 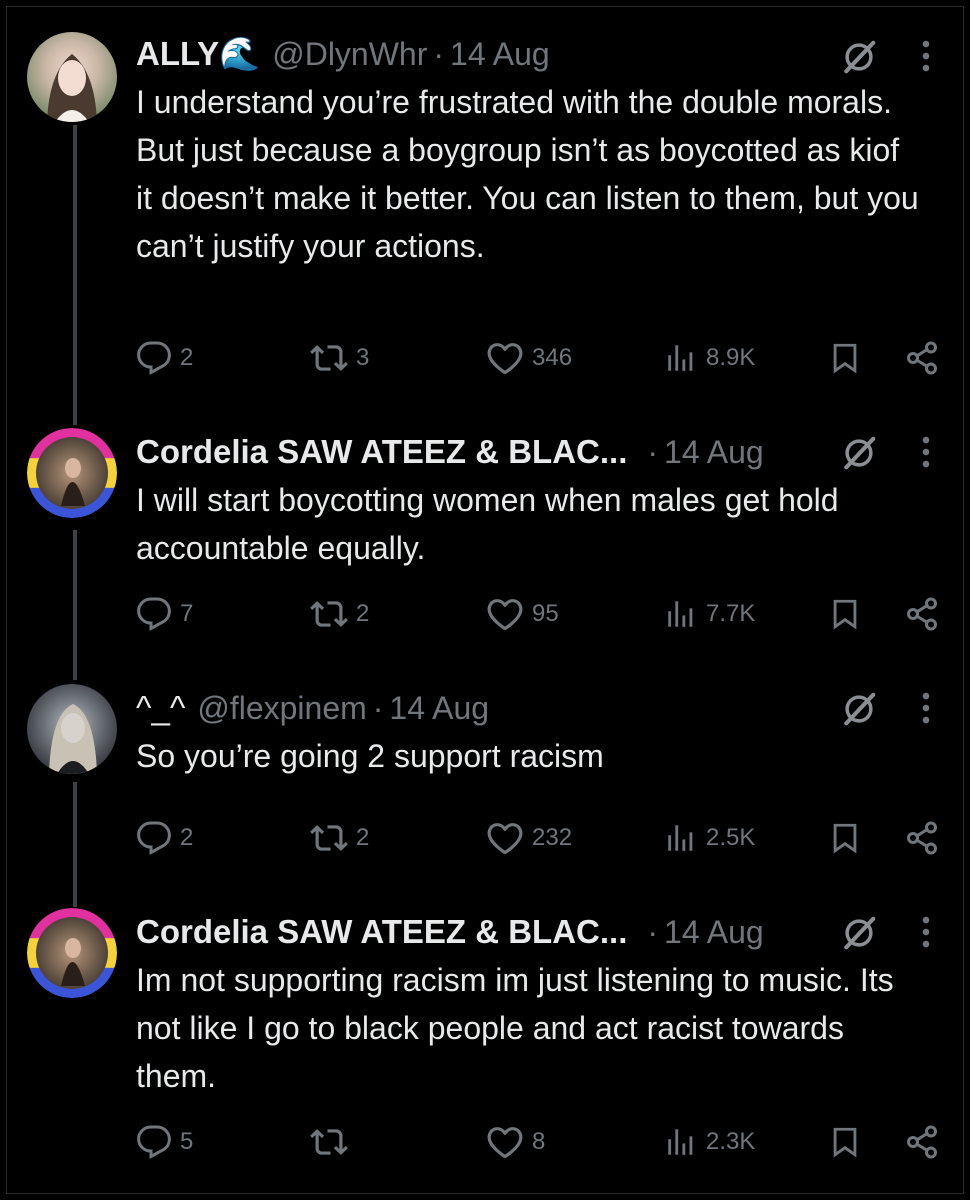 I want to click on like-count: 95, so click(x=545, y=613).